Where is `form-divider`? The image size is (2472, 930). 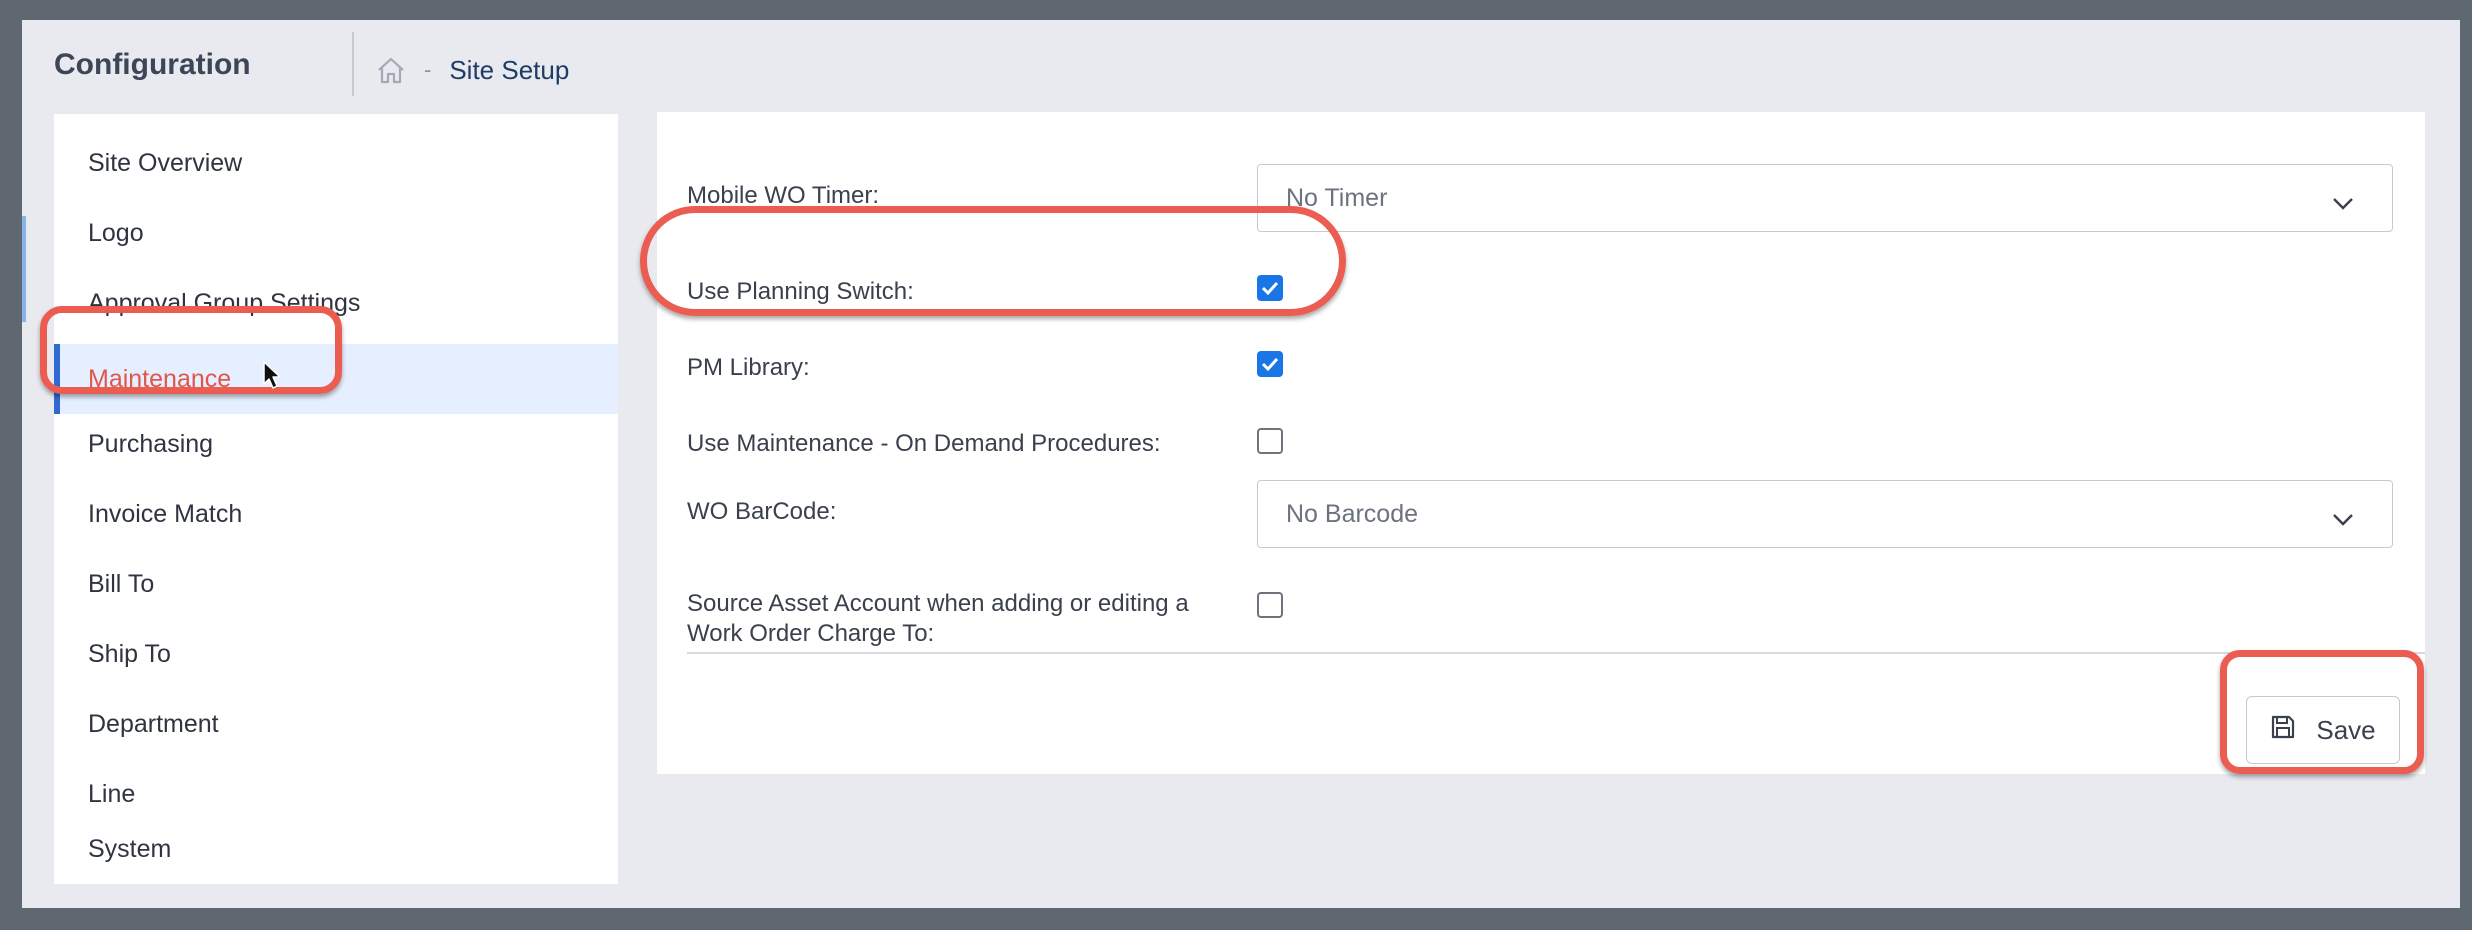
form-divider is located at coordinates (1556, 653).